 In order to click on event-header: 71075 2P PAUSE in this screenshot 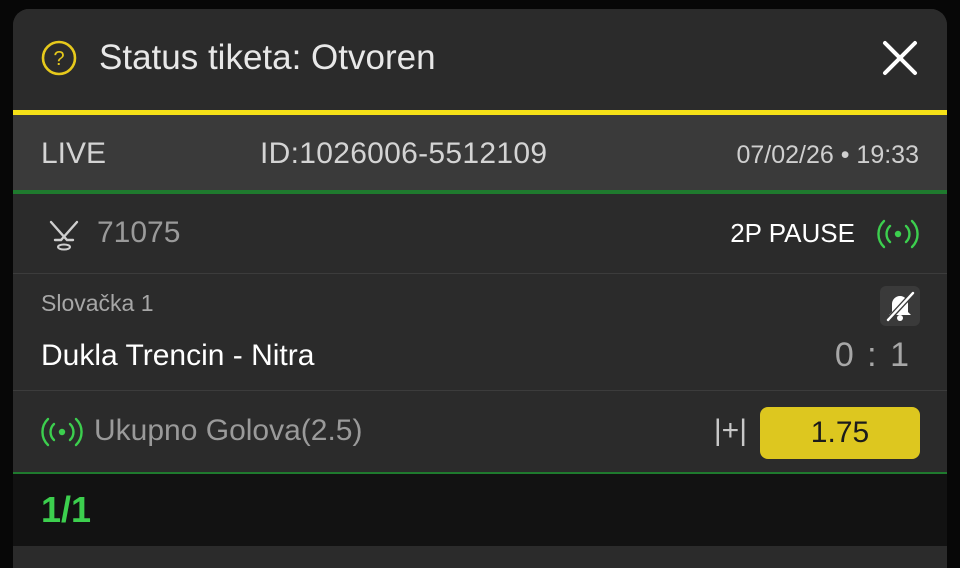, I will do `click(480, 234)`.